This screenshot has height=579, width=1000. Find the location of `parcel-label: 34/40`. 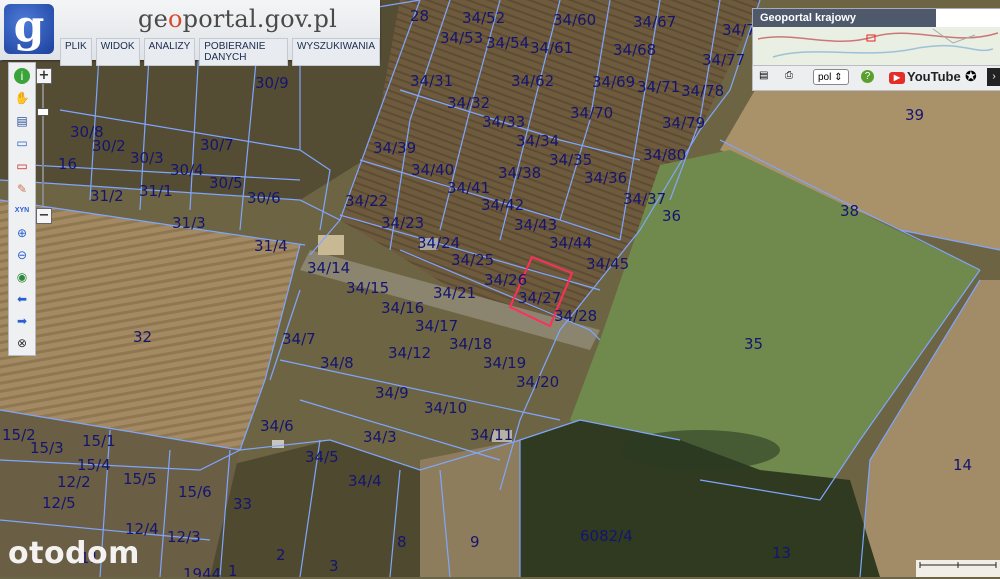

parcel-label: 34/40 is located at coordinates (432, 170).